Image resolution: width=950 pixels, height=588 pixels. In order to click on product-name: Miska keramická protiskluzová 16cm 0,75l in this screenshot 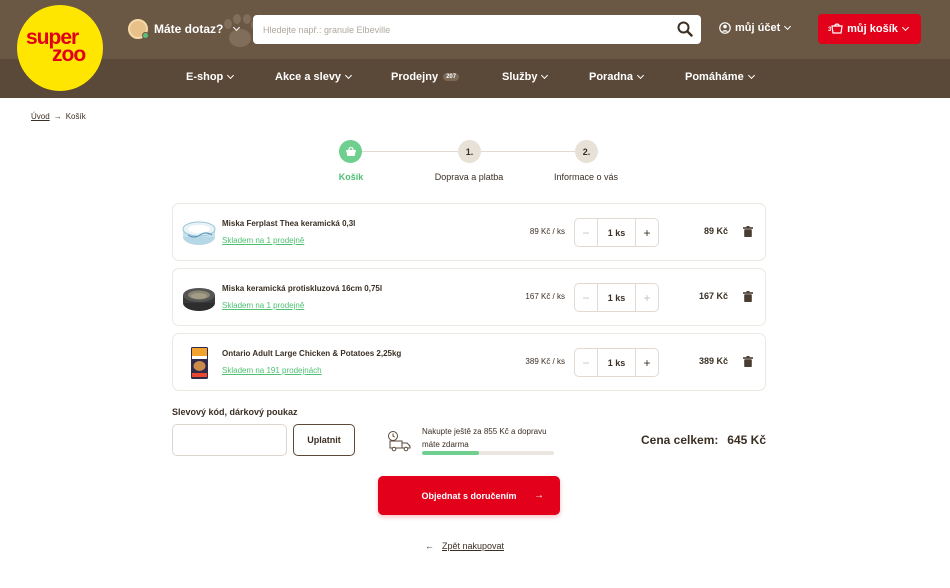, I will do `click(302, 288)`.